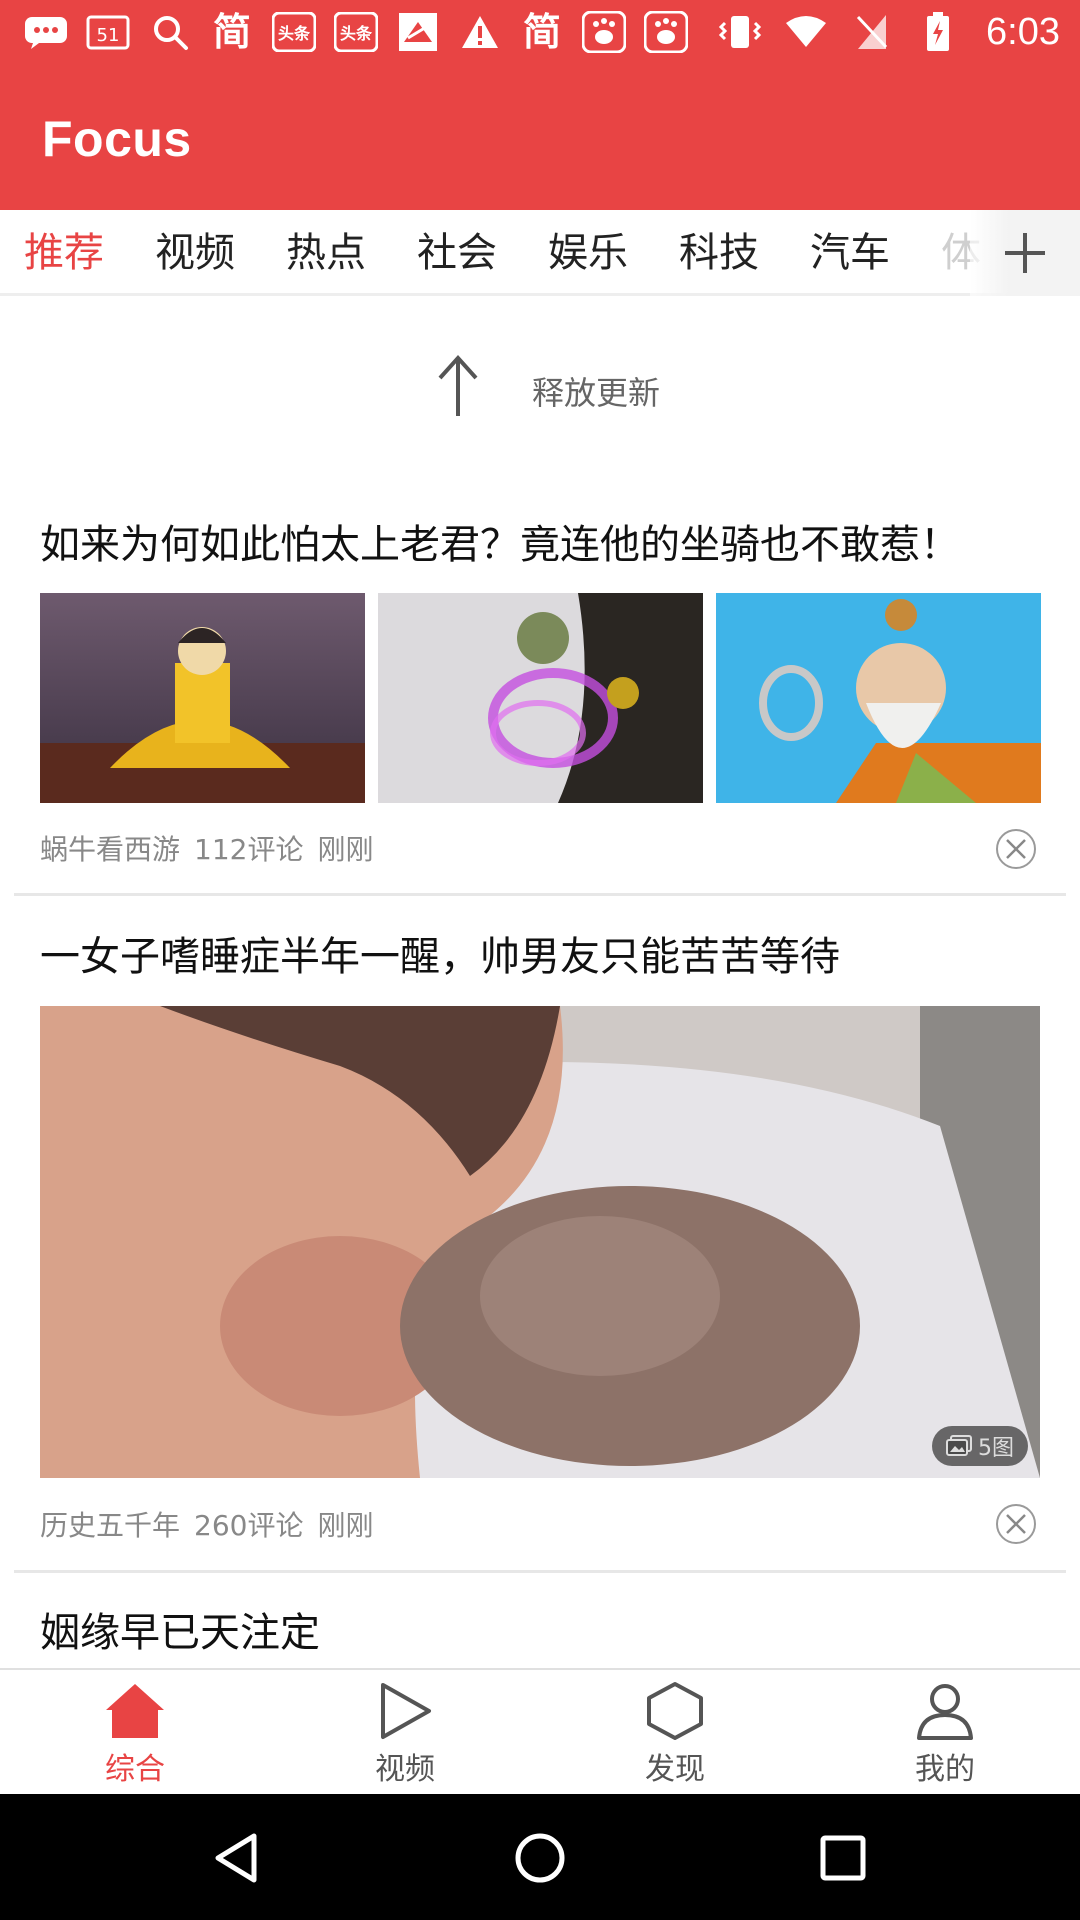 This screenshot has height=1920, width=1080. I want to click on article-title: 姻缘早已天注定, so click(180, 1629).